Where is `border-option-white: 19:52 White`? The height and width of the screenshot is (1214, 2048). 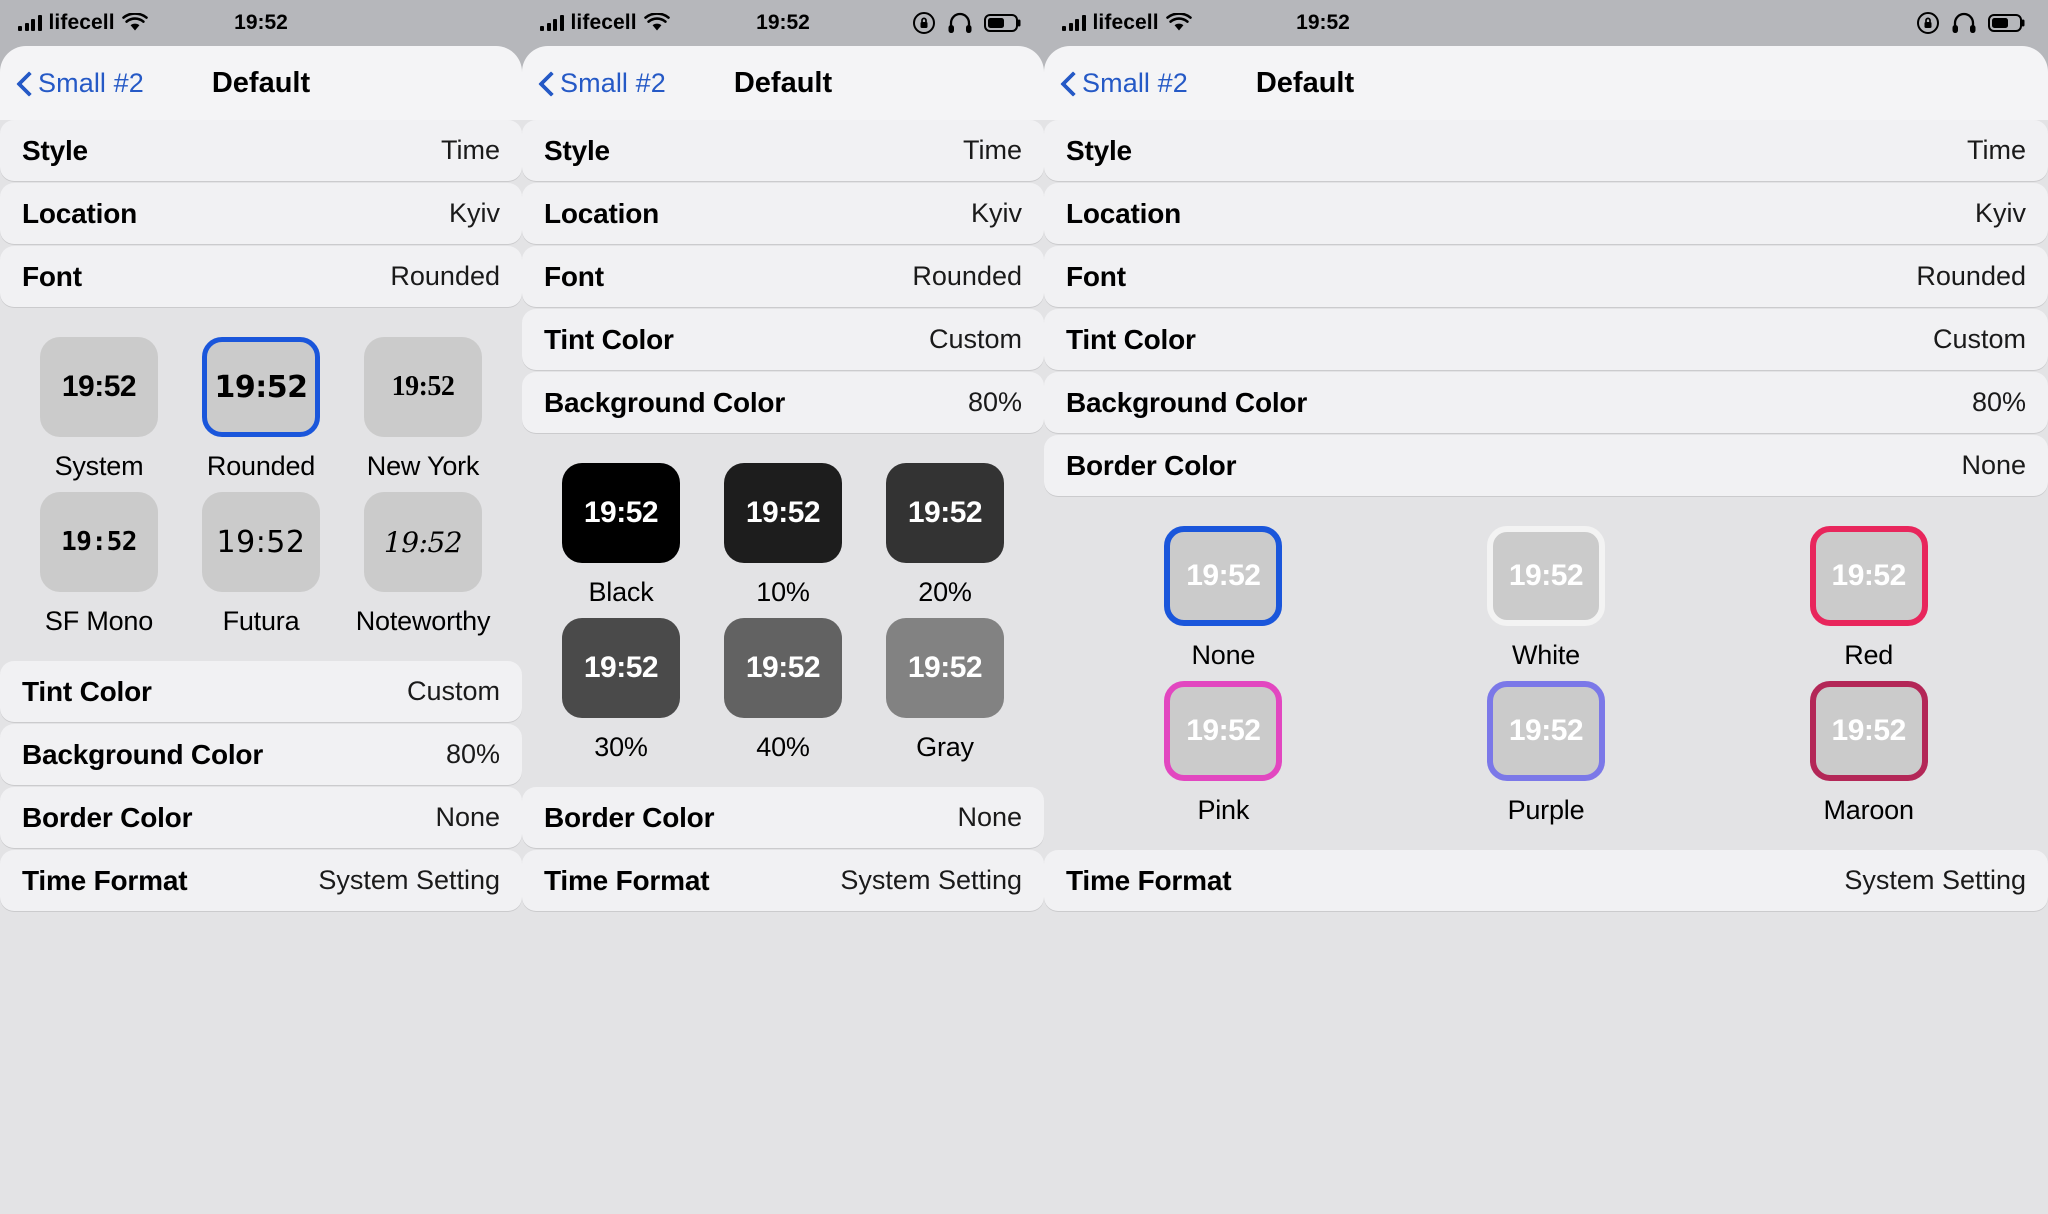
border-option-white: 19:52 White is located at coordinates (1546, 598).